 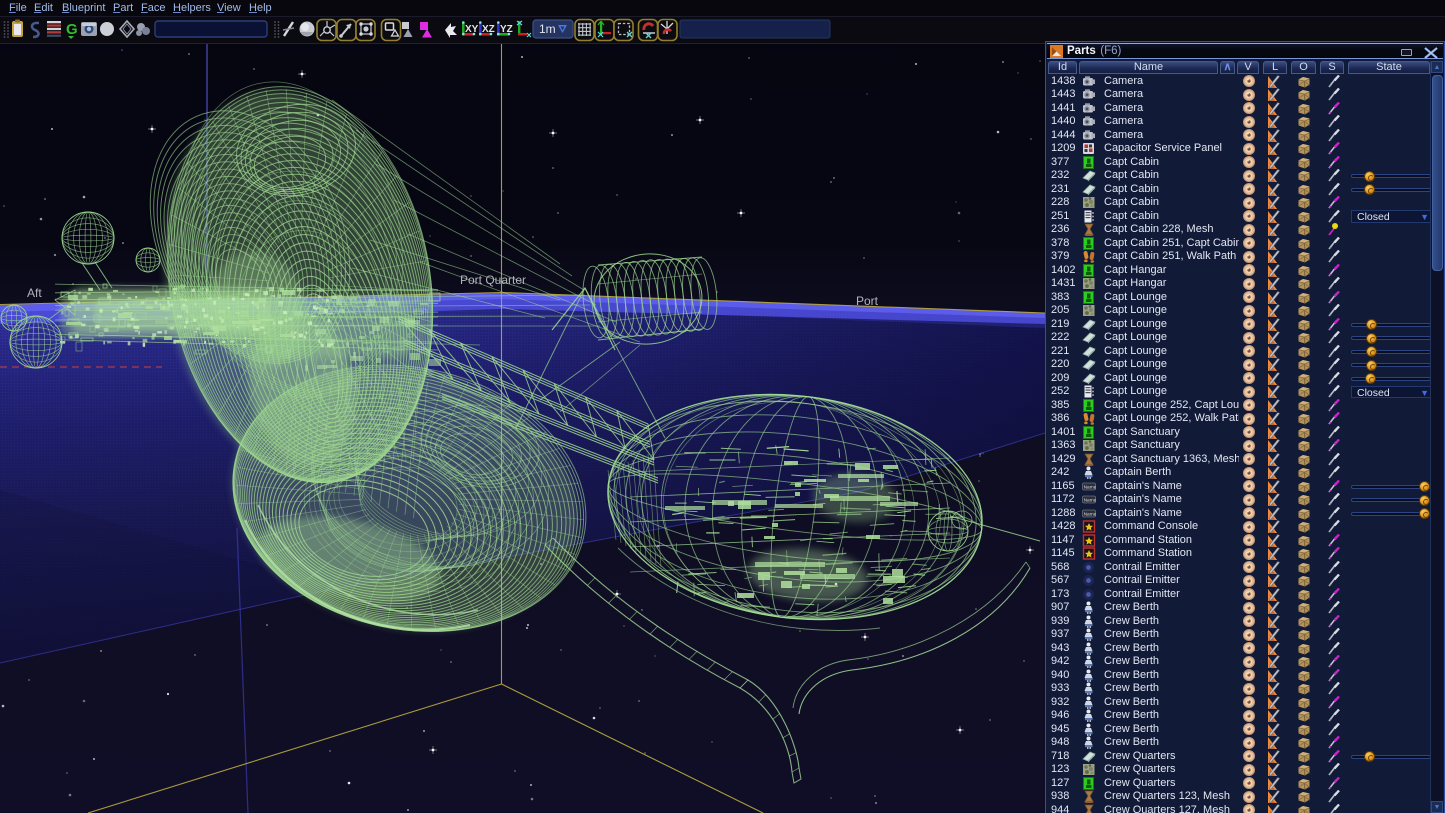 I want to click on svg-text: 1m, so click(x=547, y=29).